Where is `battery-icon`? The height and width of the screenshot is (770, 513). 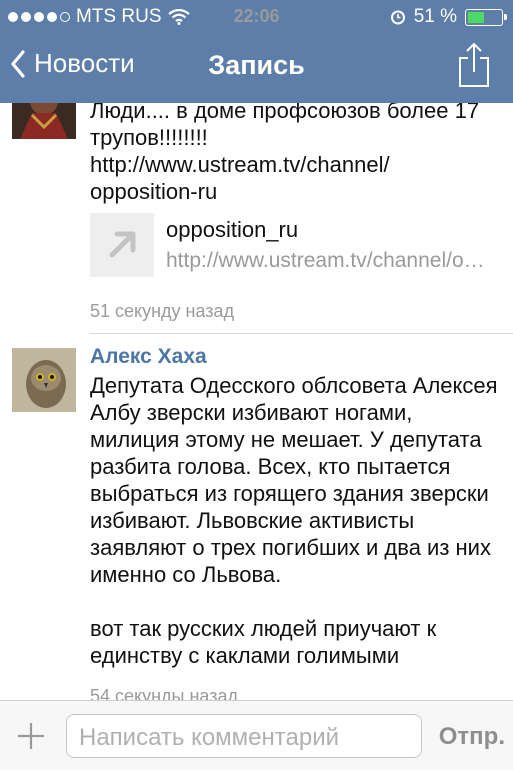
battery-icon is located at coordinates (486, 17).